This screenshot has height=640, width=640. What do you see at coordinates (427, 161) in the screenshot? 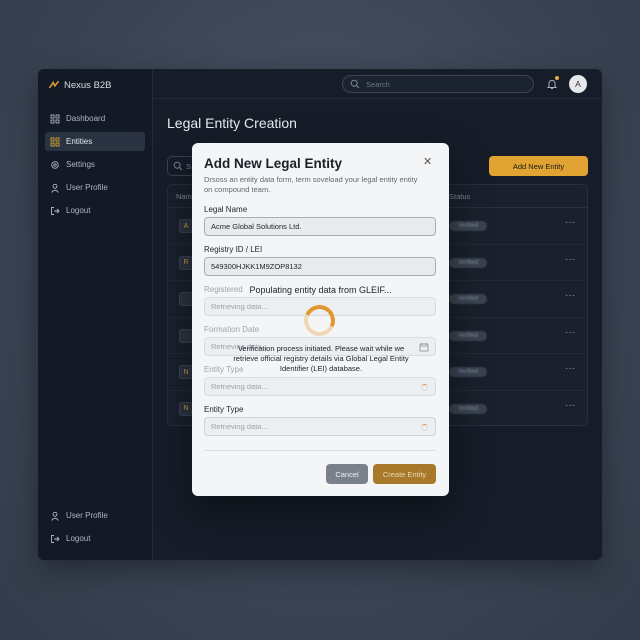
I see `close-icon: ✕` at bounding box center [427, 161].